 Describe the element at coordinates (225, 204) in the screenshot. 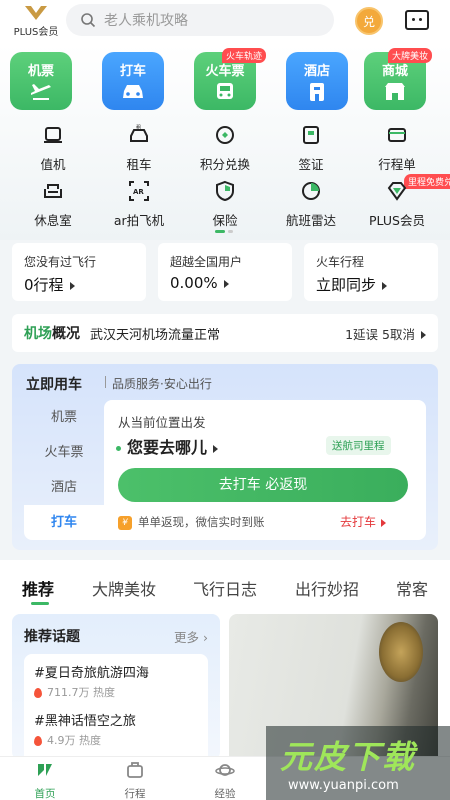

I see `link-insurance: 保险` at that location.